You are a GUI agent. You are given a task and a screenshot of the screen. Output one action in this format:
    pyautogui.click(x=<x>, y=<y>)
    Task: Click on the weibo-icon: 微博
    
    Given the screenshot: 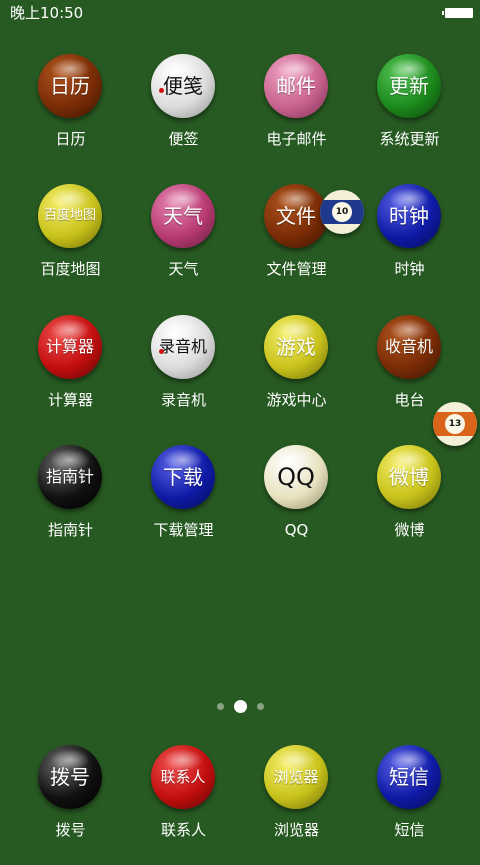 What is the action you would take?
    pyautogui.click(x=409, y=477)
    